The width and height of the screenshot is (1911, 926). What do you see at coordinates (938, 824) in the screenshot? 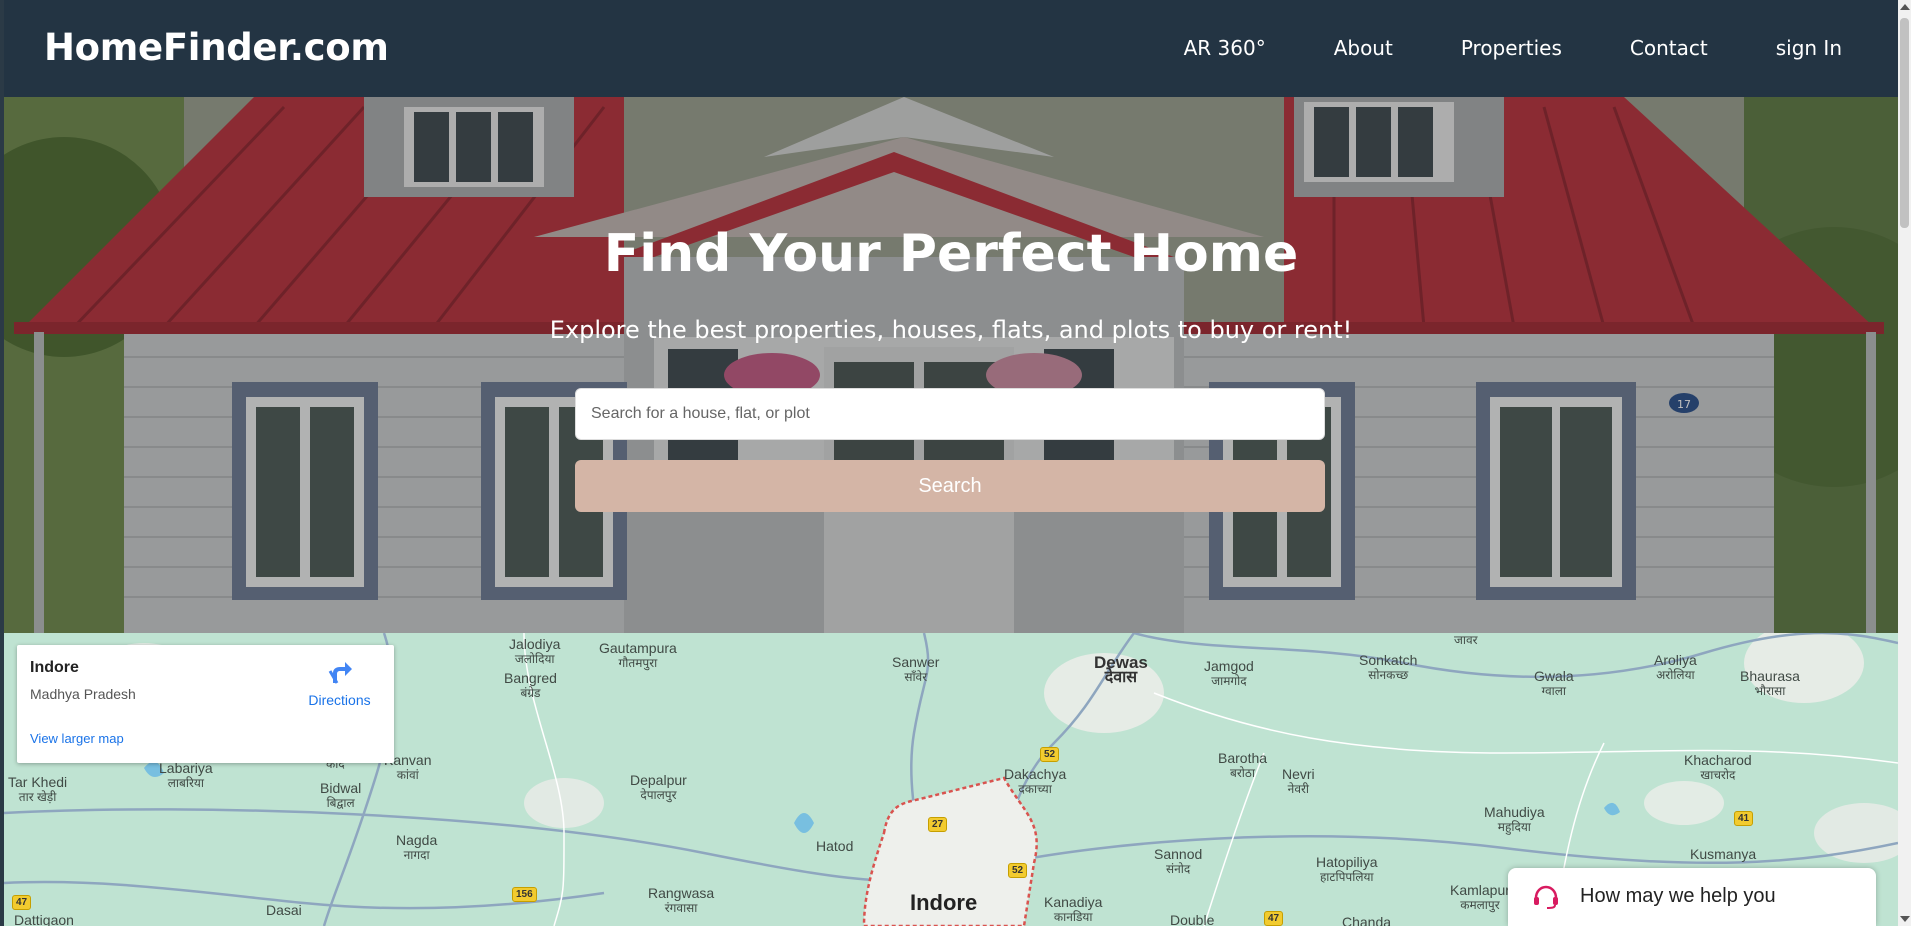
I see `highway-shield: 27` at bounding box center [938, 824].